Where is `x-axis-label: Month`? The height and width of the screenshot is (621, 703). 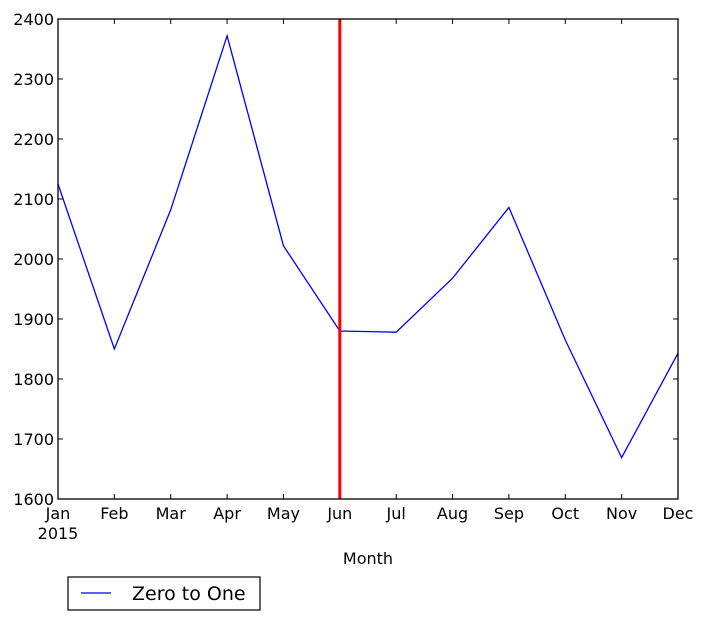
x-axis-label: Month is located at coordinates (368, 558).